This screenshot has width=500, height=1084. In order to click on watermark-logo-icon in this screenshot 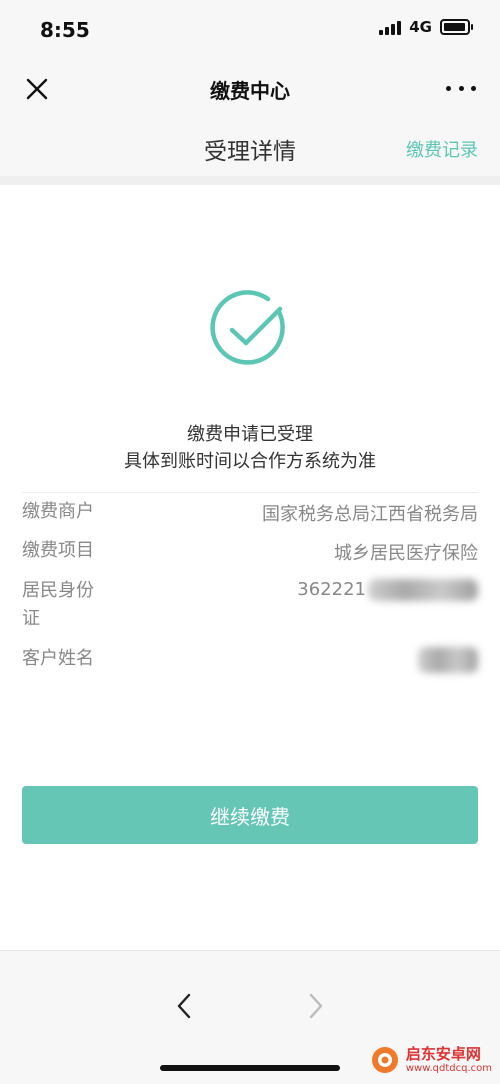, I will do `click(384, 1060)`.